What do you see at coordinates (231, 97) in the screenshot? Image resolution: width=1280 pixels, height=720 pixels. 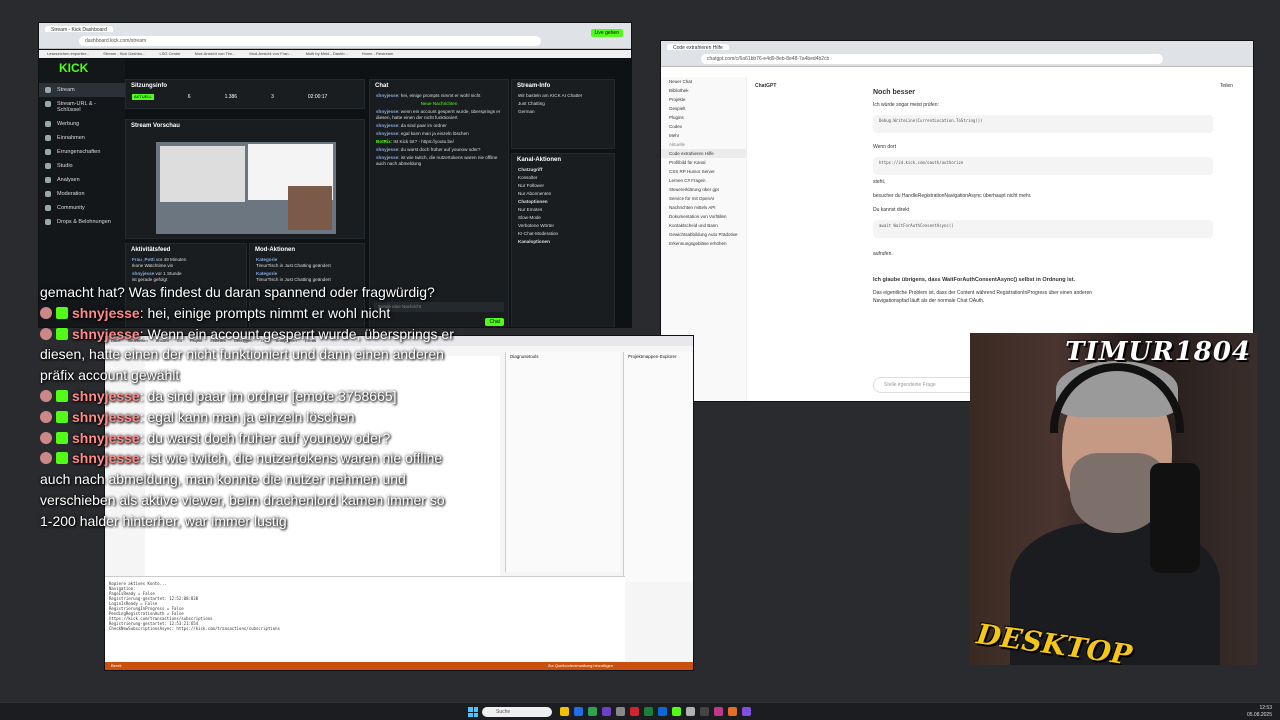 I see `stat-value: 1.386` at bounding box center [231, 97].